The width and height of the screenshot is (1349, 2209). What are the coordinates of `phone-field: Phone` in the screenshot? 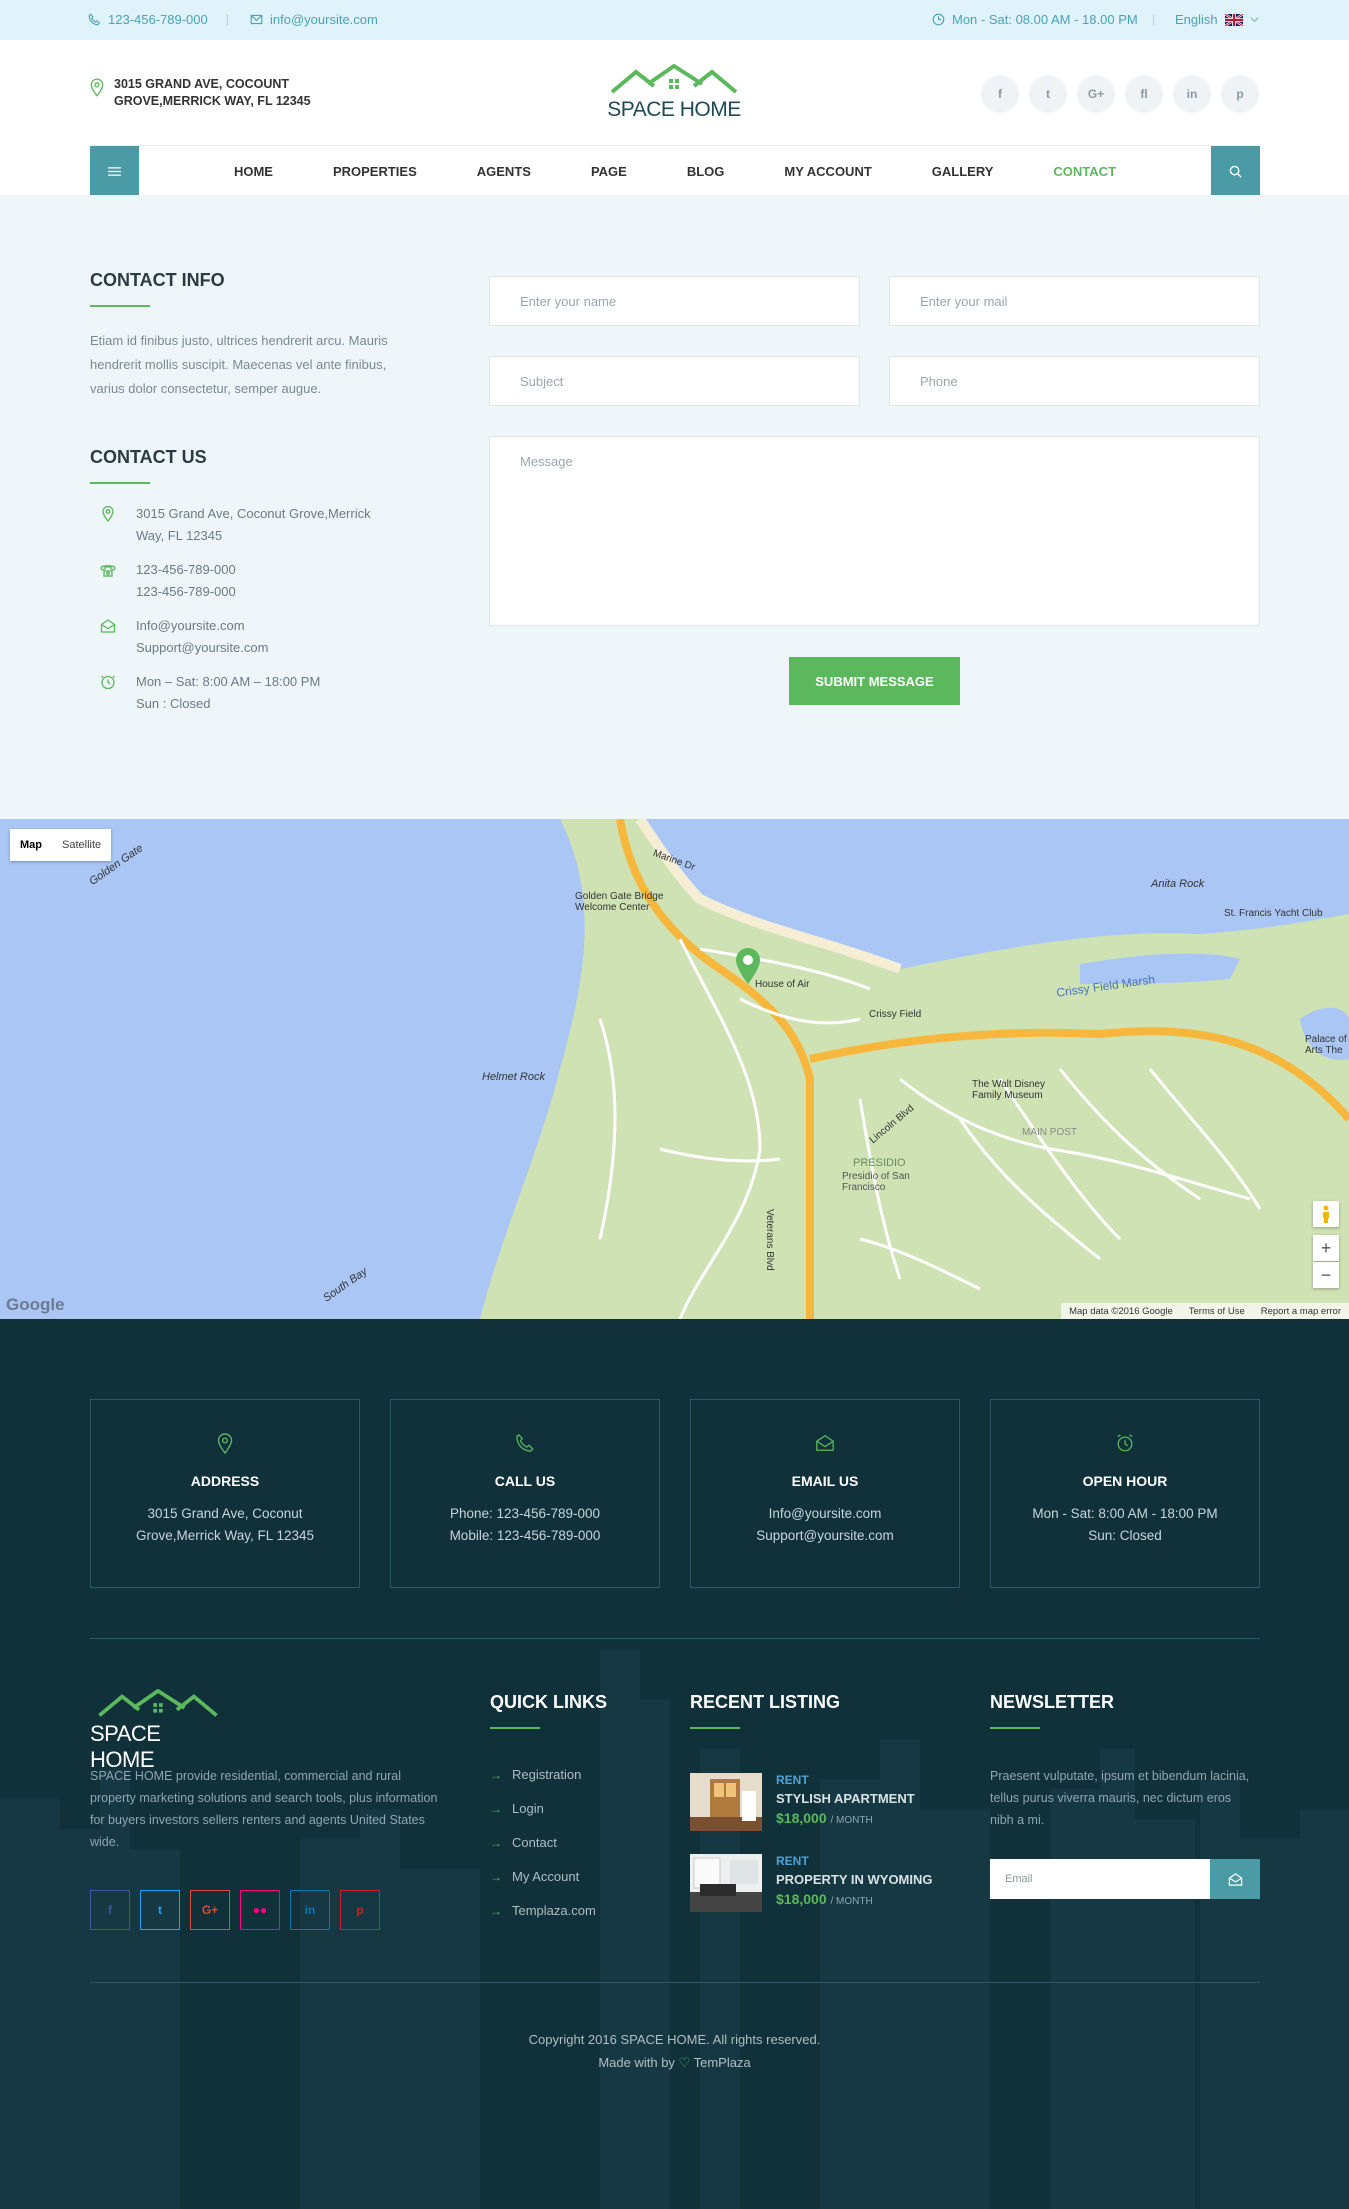 It's located at (1074, 381).